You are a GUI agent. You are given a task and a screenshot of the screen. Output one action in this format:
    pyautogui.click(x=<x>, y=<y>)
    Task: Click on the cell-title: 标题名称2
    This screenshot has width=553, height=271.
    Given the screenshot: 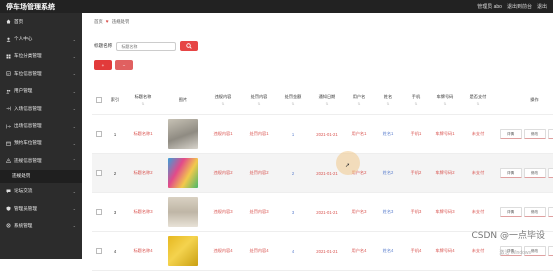 What is the action you would take?
    pyautogui.click(x=143, y=173)
    